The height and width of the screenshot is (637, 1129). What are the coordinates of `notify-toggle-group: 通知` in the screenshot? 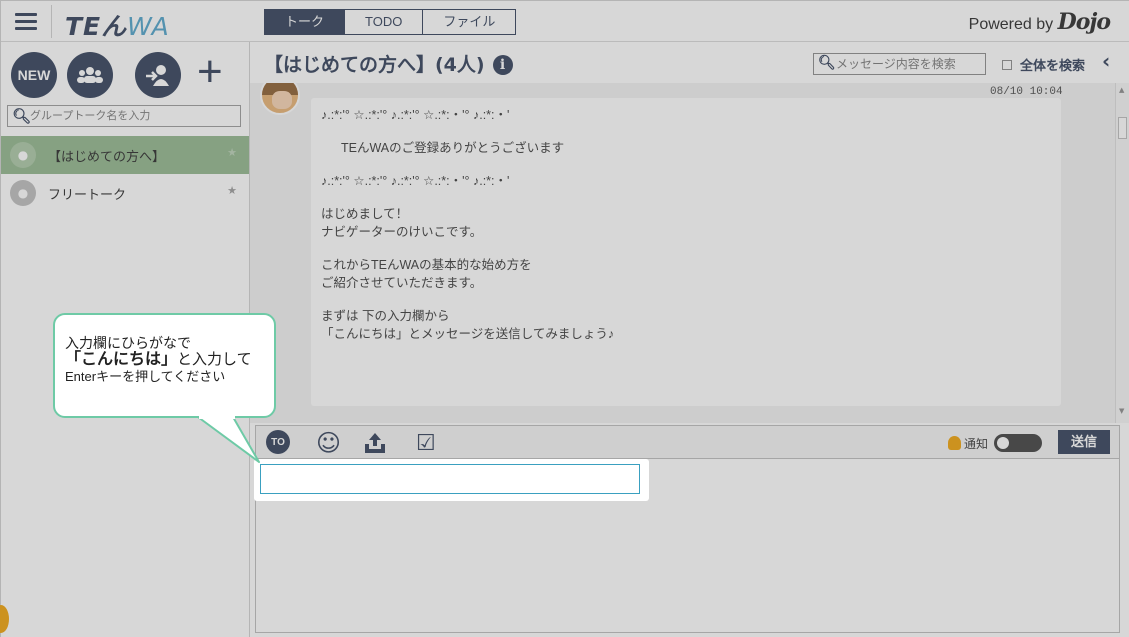 It's located at (995, 443).